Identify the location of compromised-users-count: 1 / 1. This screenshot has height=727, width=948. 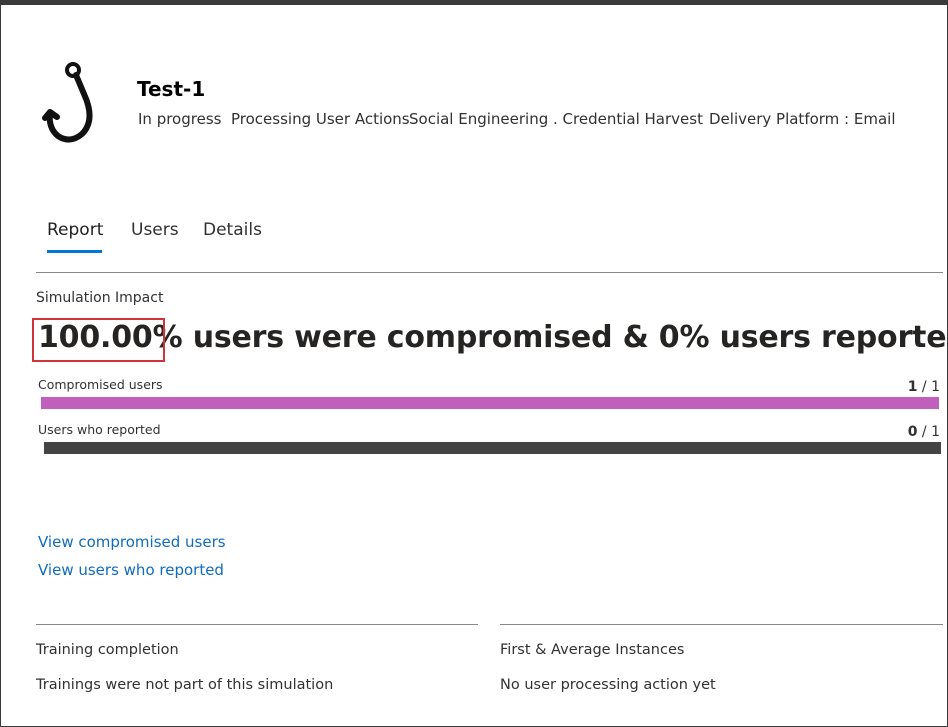
(923, 387).